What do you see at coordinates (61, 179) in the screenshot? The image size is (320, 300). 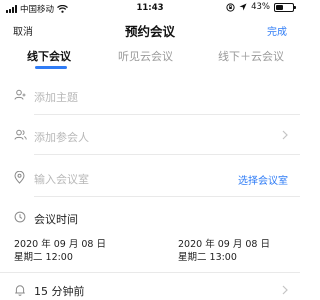 I see `room-input: 输入会议室` at bounding box center [61, 179].